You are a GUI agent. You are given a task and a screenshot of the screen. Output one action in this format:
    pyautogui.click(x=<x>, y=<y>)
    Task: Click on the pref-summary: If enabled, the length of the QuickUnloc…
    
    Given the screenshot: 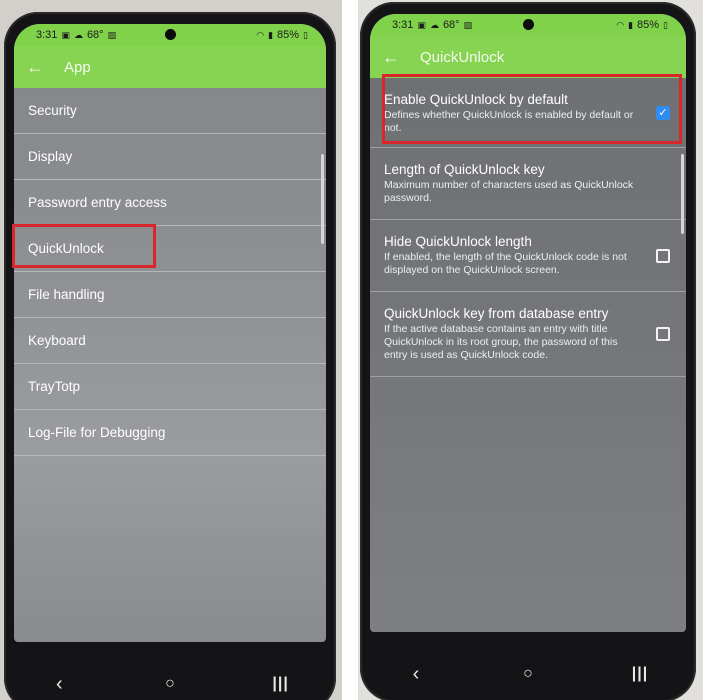 What is the action you would take?
    pyautogui.click(x=505, y=263)
    